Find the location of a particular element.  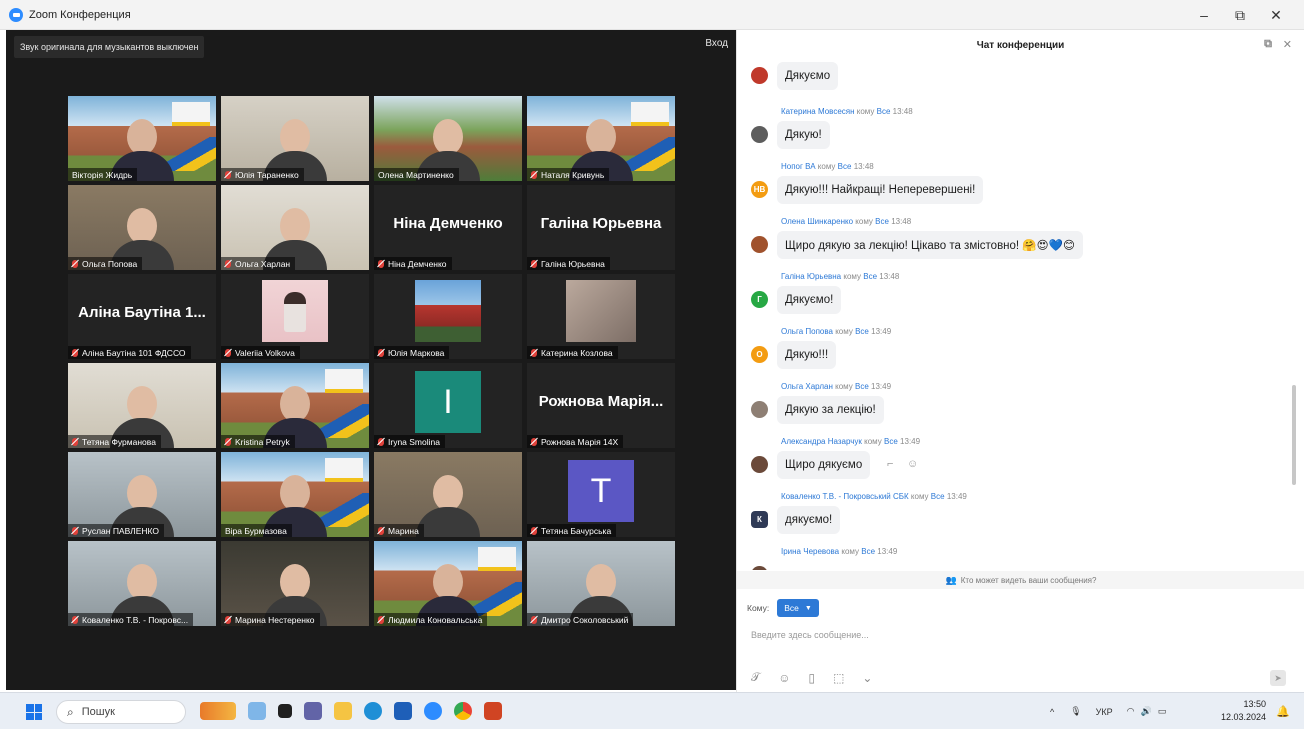

participant-tile: T Тетяна Бачурська is located at coordinates (601, 494).